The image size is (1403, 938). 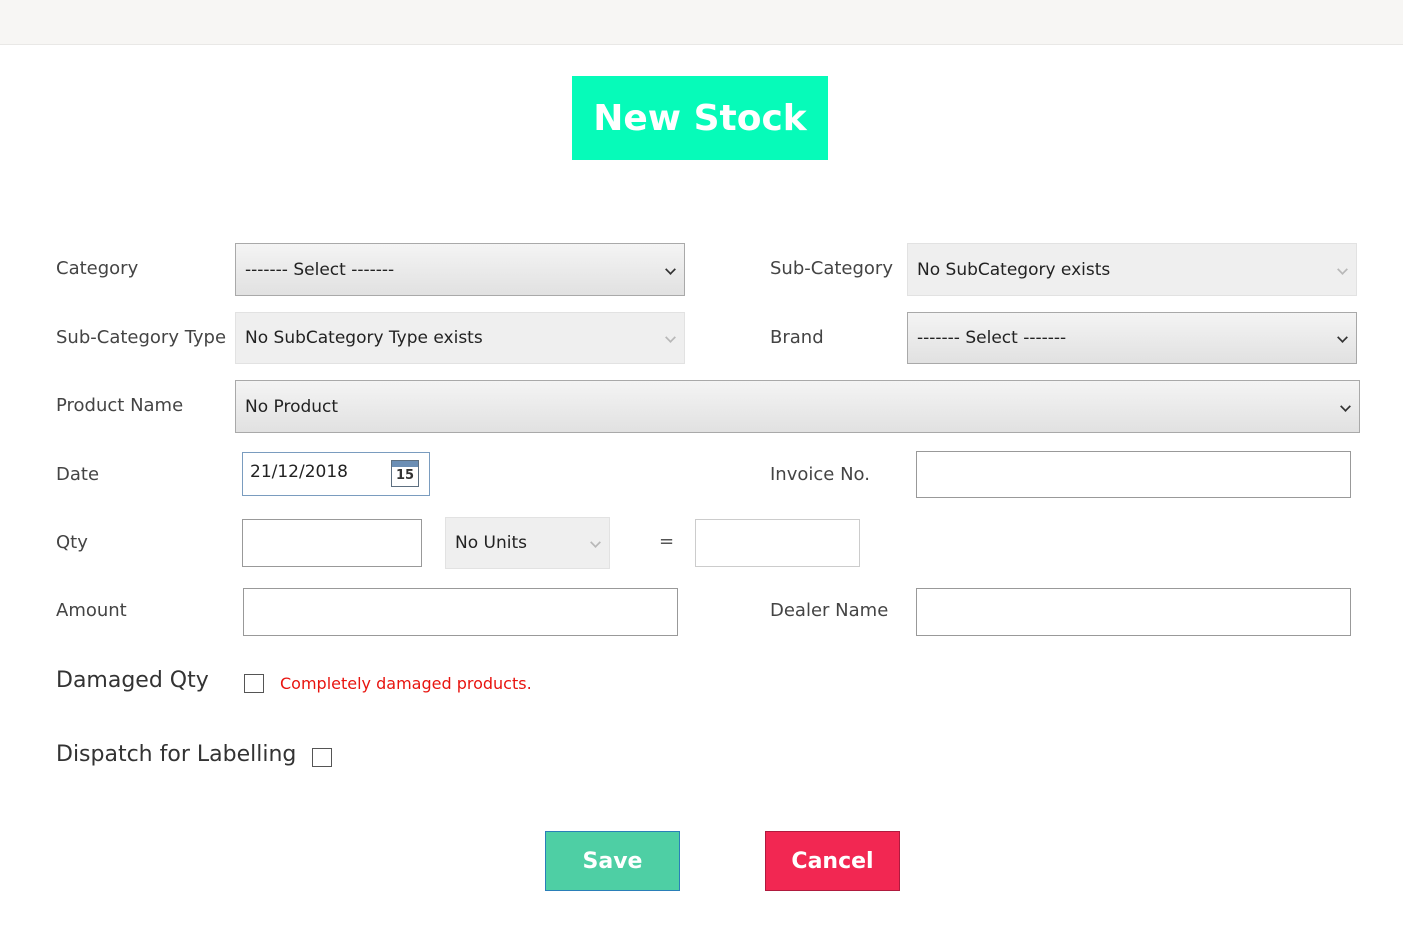 I want to click on dispatch-checkbox, so click(x=322, y=757).